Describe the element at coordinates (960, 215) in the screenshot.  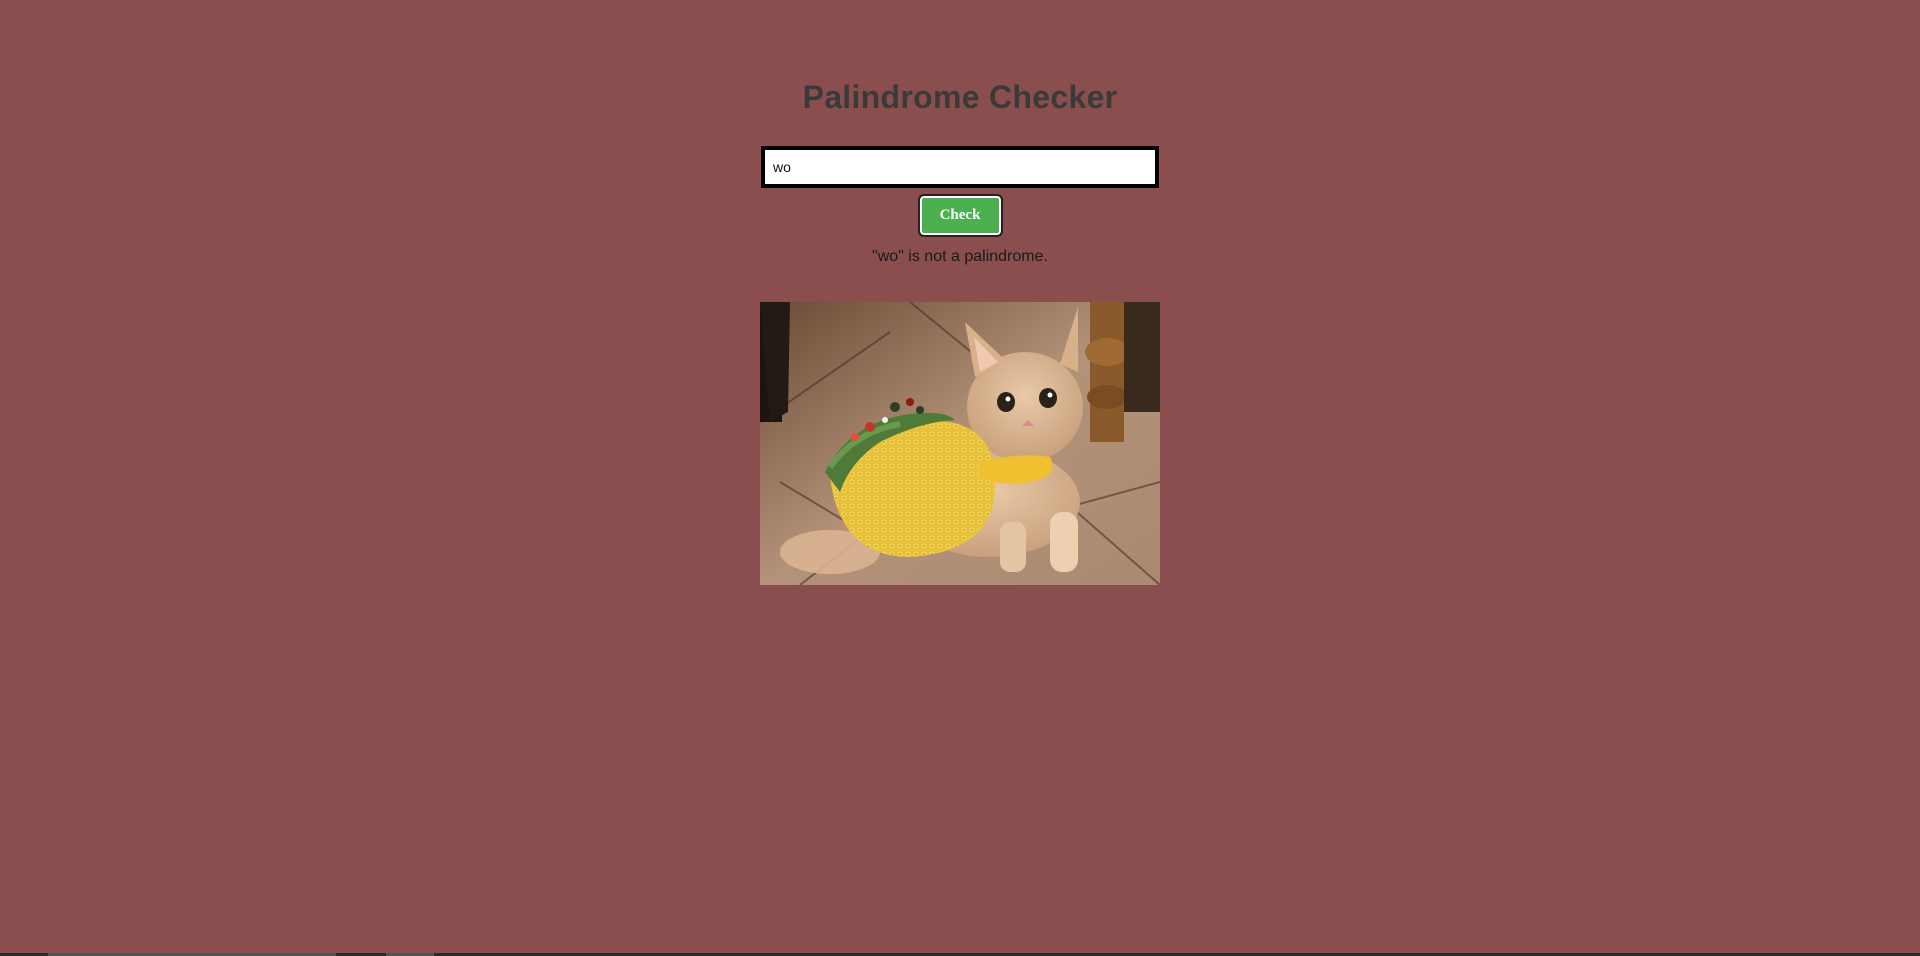
I see `check-button: Check` at that location.